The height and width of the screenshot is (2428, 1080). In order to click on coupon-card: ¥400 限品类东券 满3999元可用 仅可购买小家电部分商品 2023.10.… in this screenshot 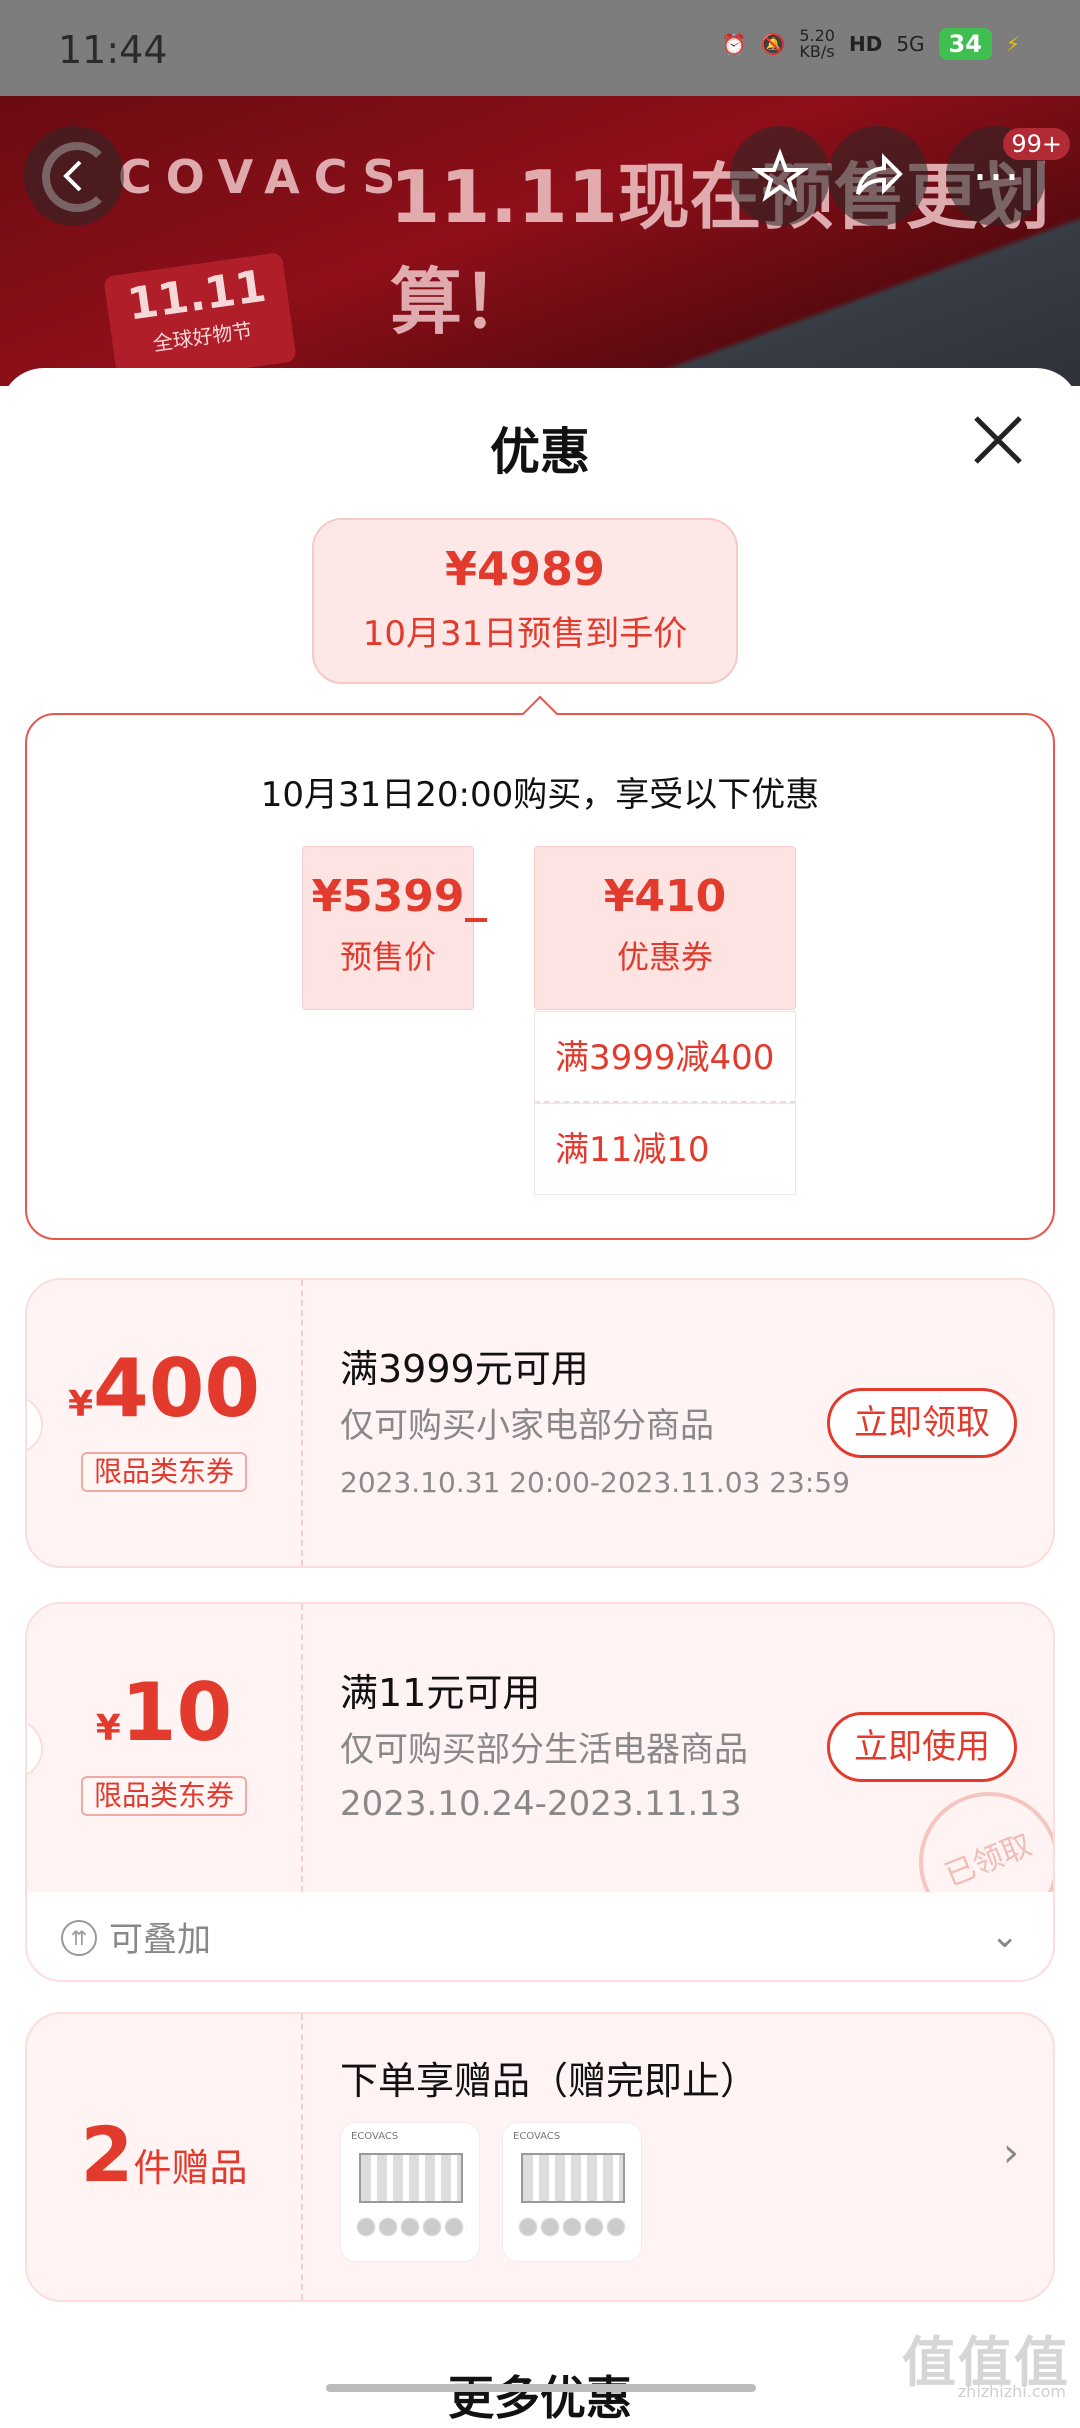, I will do `click(540, 1423)`.